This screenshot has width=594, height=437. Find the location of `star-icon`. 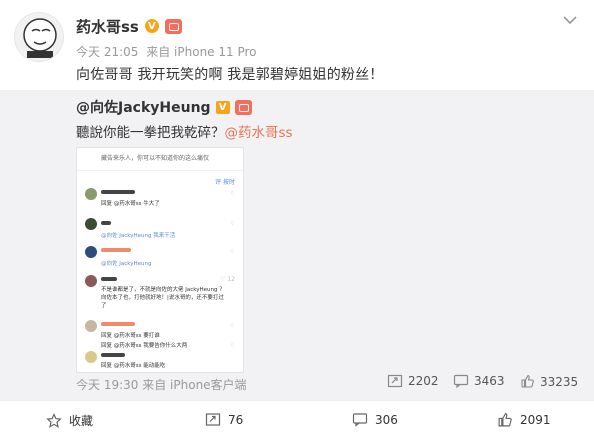

star-icon is located at coordinates (54, 420).